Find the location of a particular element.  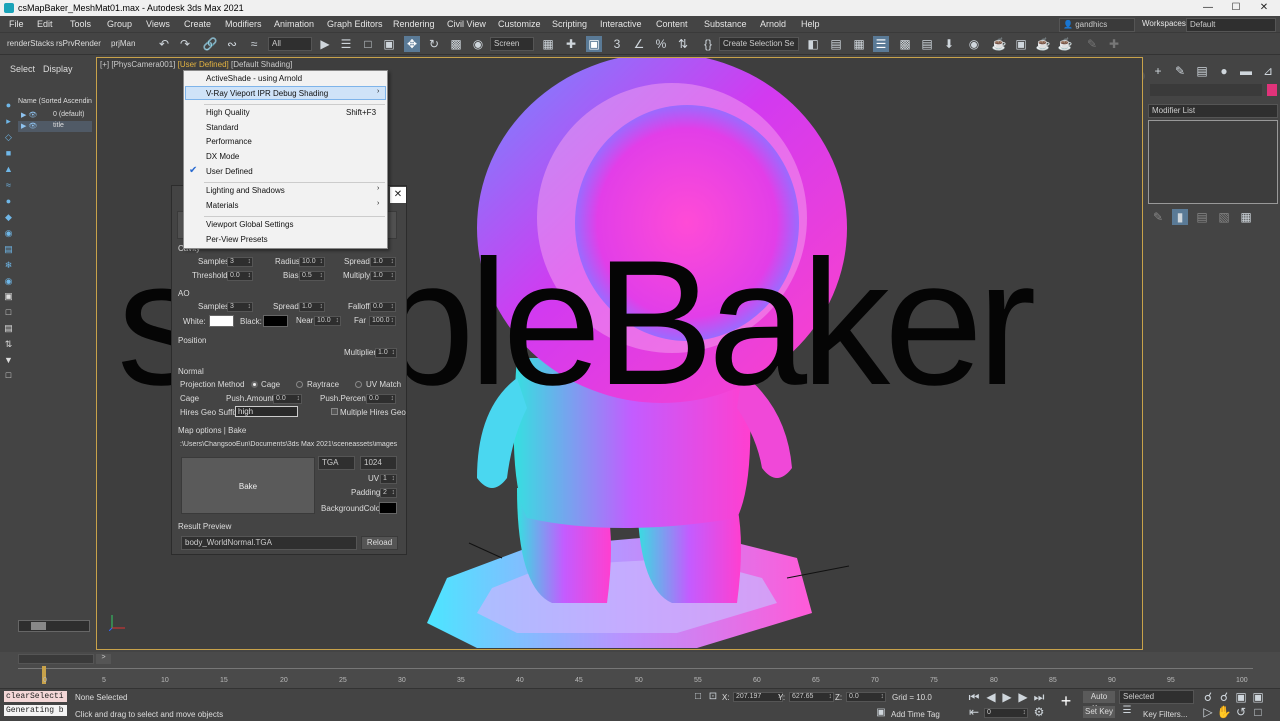

time-tag-icon: ▣ is located at coordinates (881, 713).